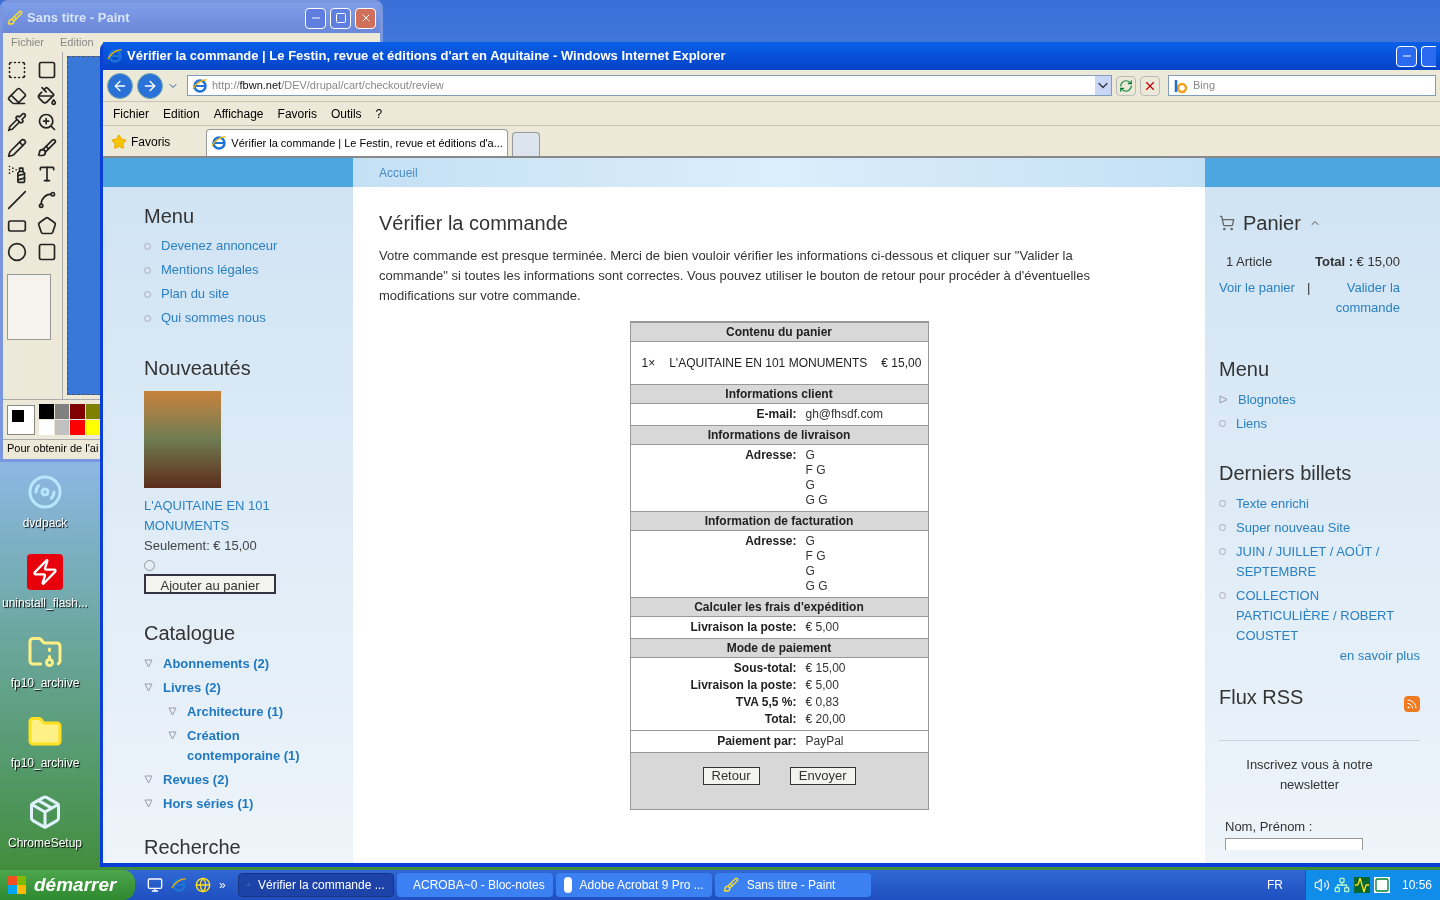 The image size is (1440, 900). I want to click on breadcrumb-link: Accueil, so click(398, 172).